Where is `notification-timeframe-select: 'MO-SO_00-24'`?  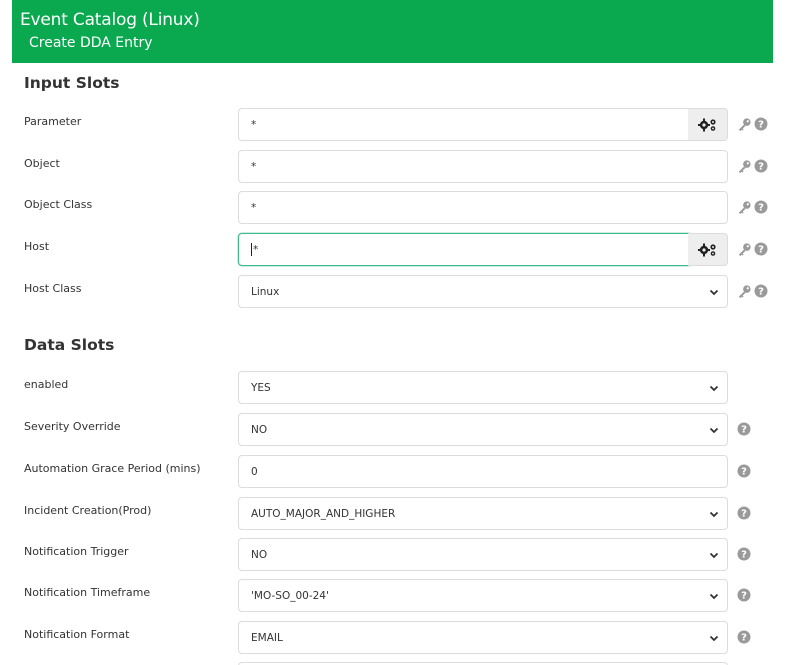
notification-timeframe-select: 'MO-SO_00-24' is located at coordinates (483, 595).